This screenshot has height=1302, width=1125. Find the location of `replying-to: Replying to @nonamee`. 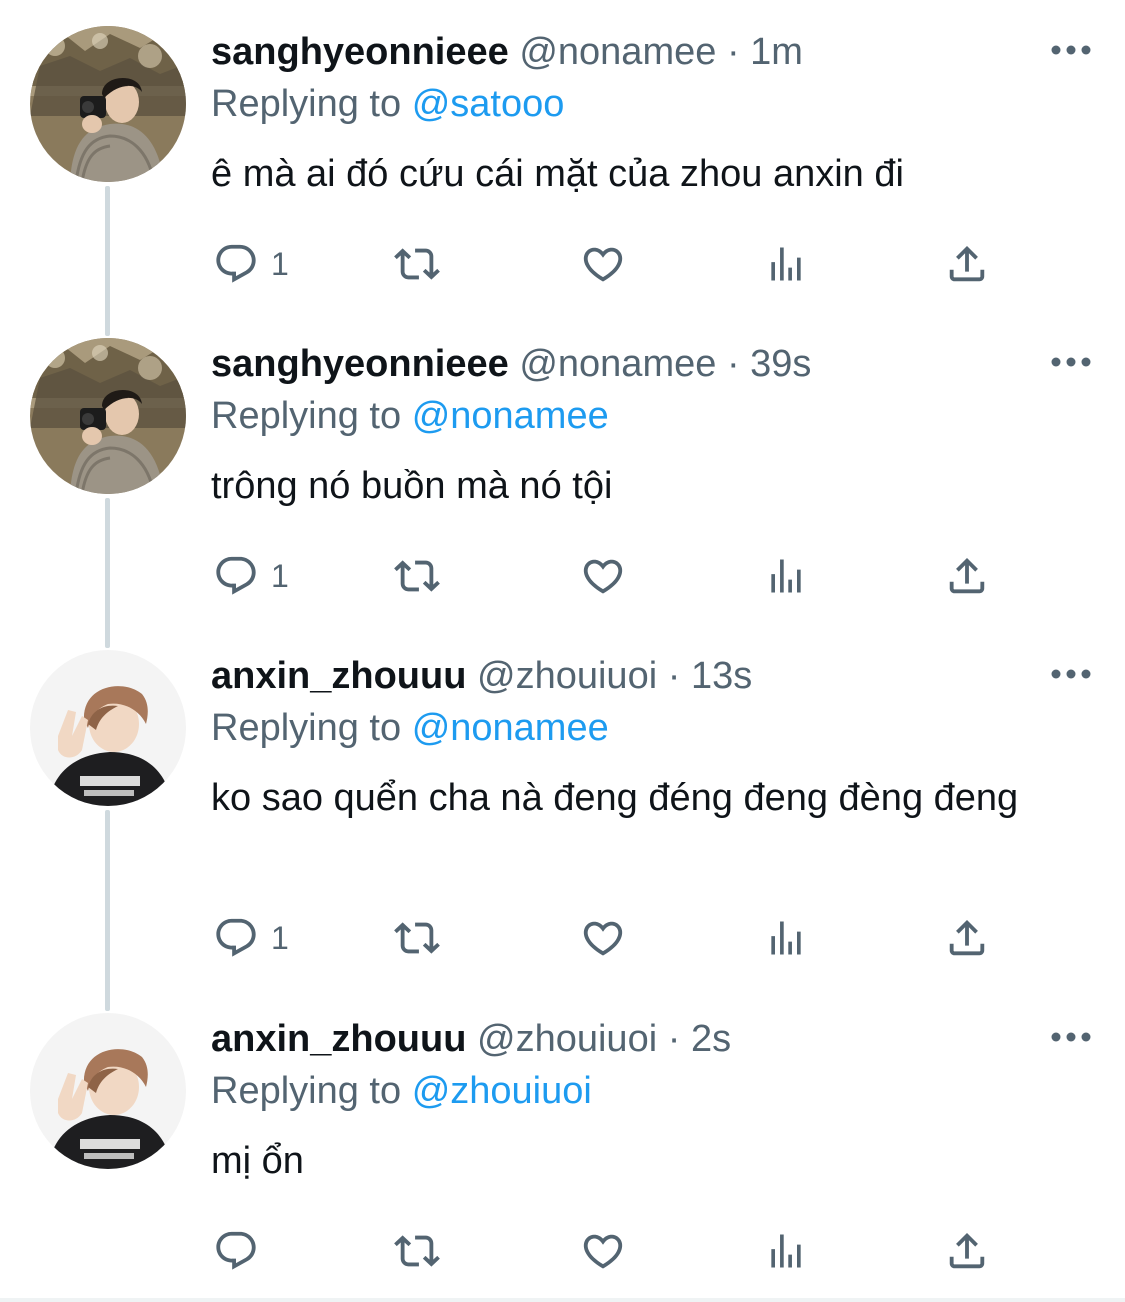

replying-to: Replying to @nonamee is located at coordinates (653, 728).